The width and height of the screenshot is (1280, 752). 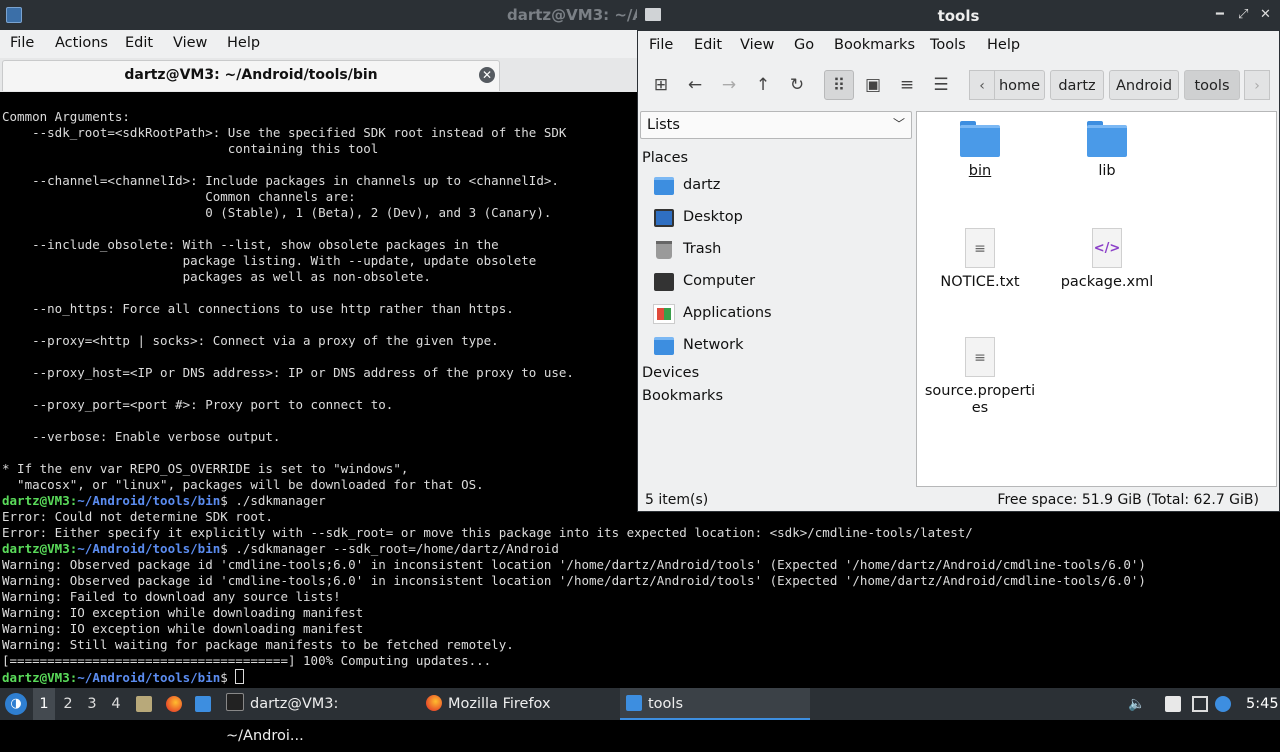 What do you see at coordinates (1144, 85) in the screenshot?
I see `breadcrumb-android: Android` at bounding box center [1144, 85].